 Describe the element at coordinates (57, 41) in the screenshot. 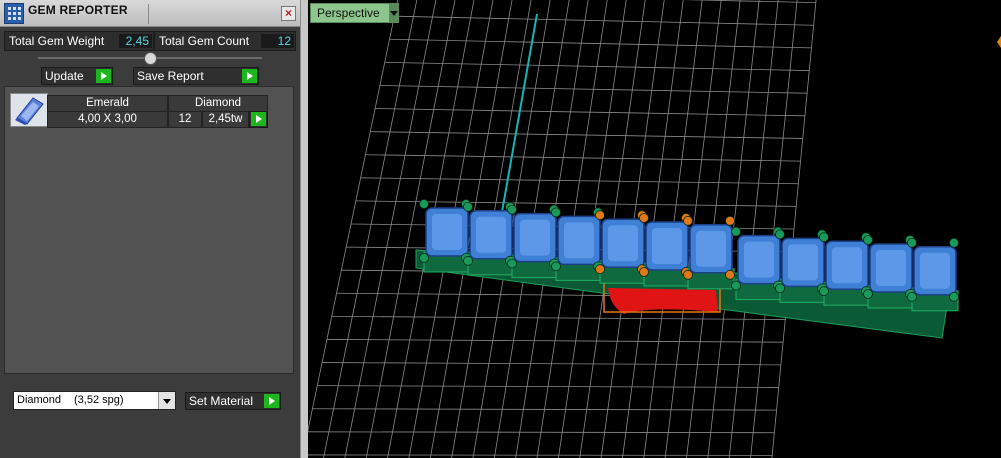

I see `total-gem-weight-label: Total Gem Weight` at that location.